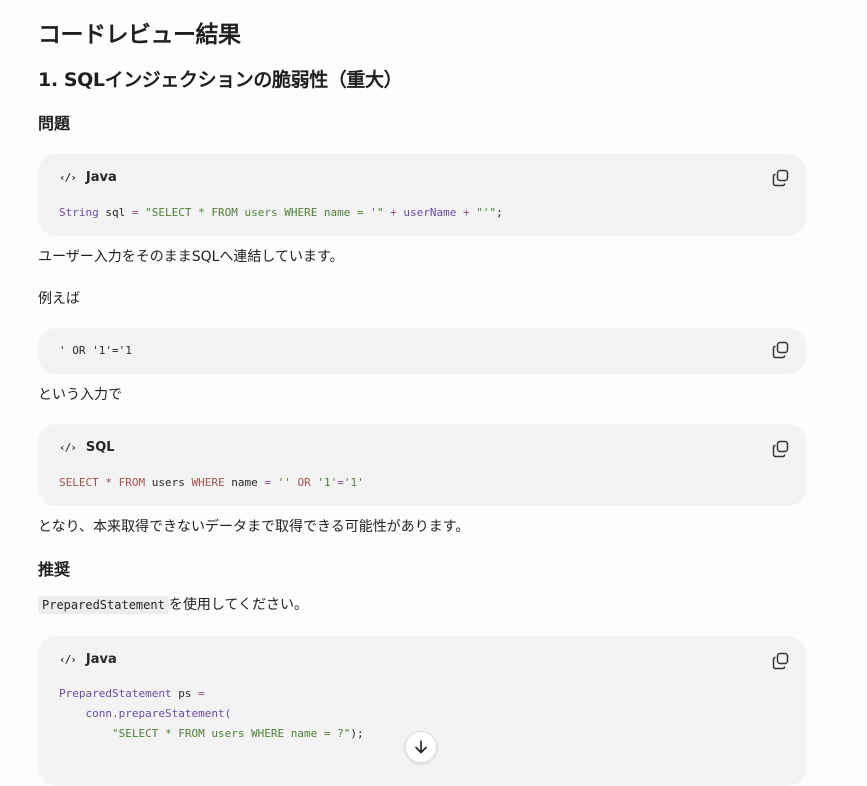  I want to click on problem-heading: 問題, so click(54, 123).